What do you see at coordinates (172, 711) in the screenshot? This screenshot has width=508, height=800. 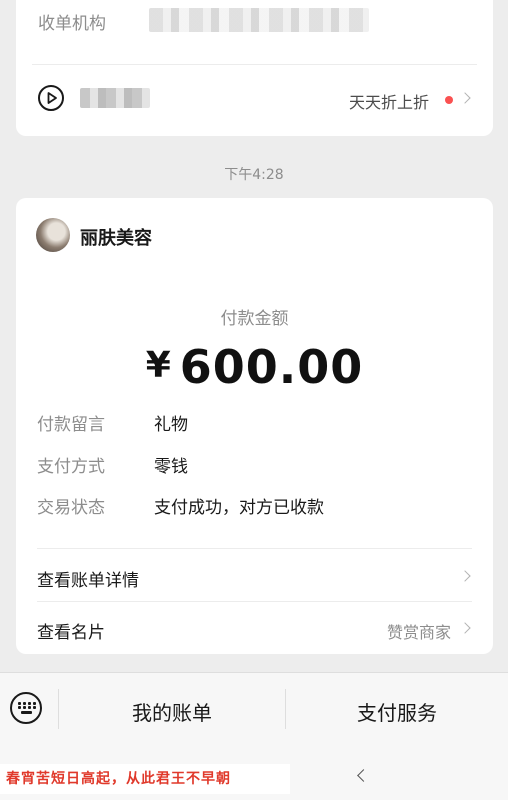 I see `my-bills-button: 我的账单` at bounding box center [172, 711].